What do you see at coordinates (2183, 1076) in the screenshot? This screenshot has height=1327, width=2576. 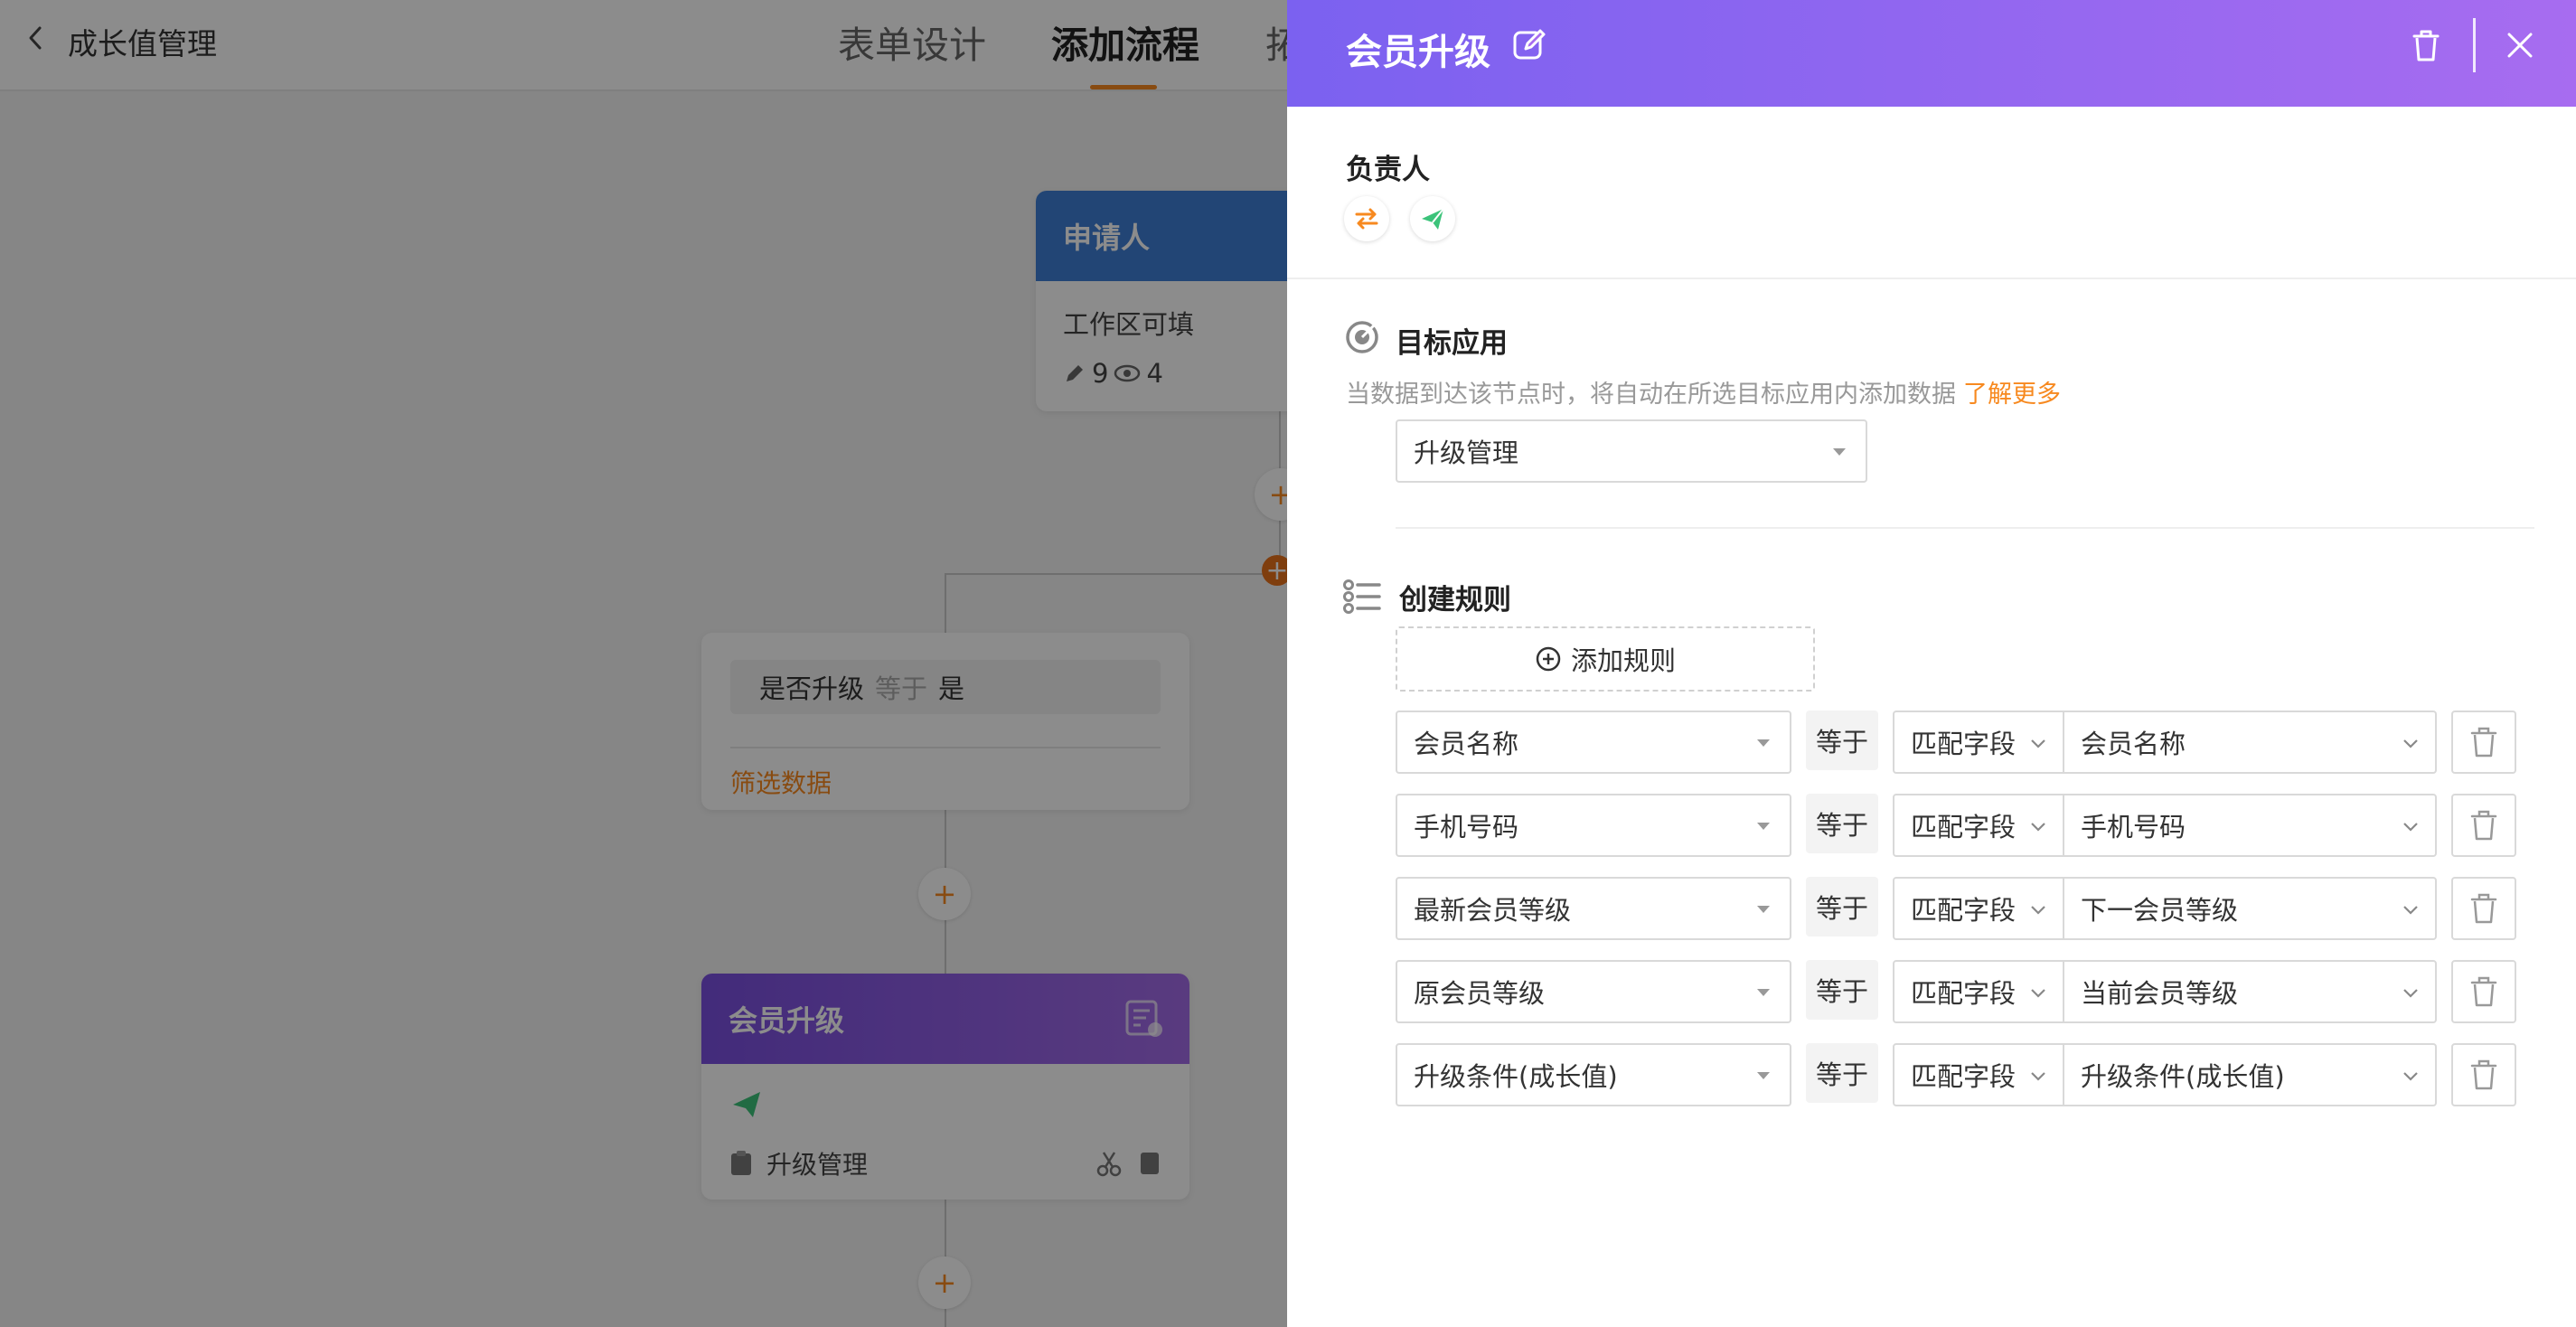 I see `rule-value-text: 升级条件(成长值)` at bounding box center [2183, 1076].